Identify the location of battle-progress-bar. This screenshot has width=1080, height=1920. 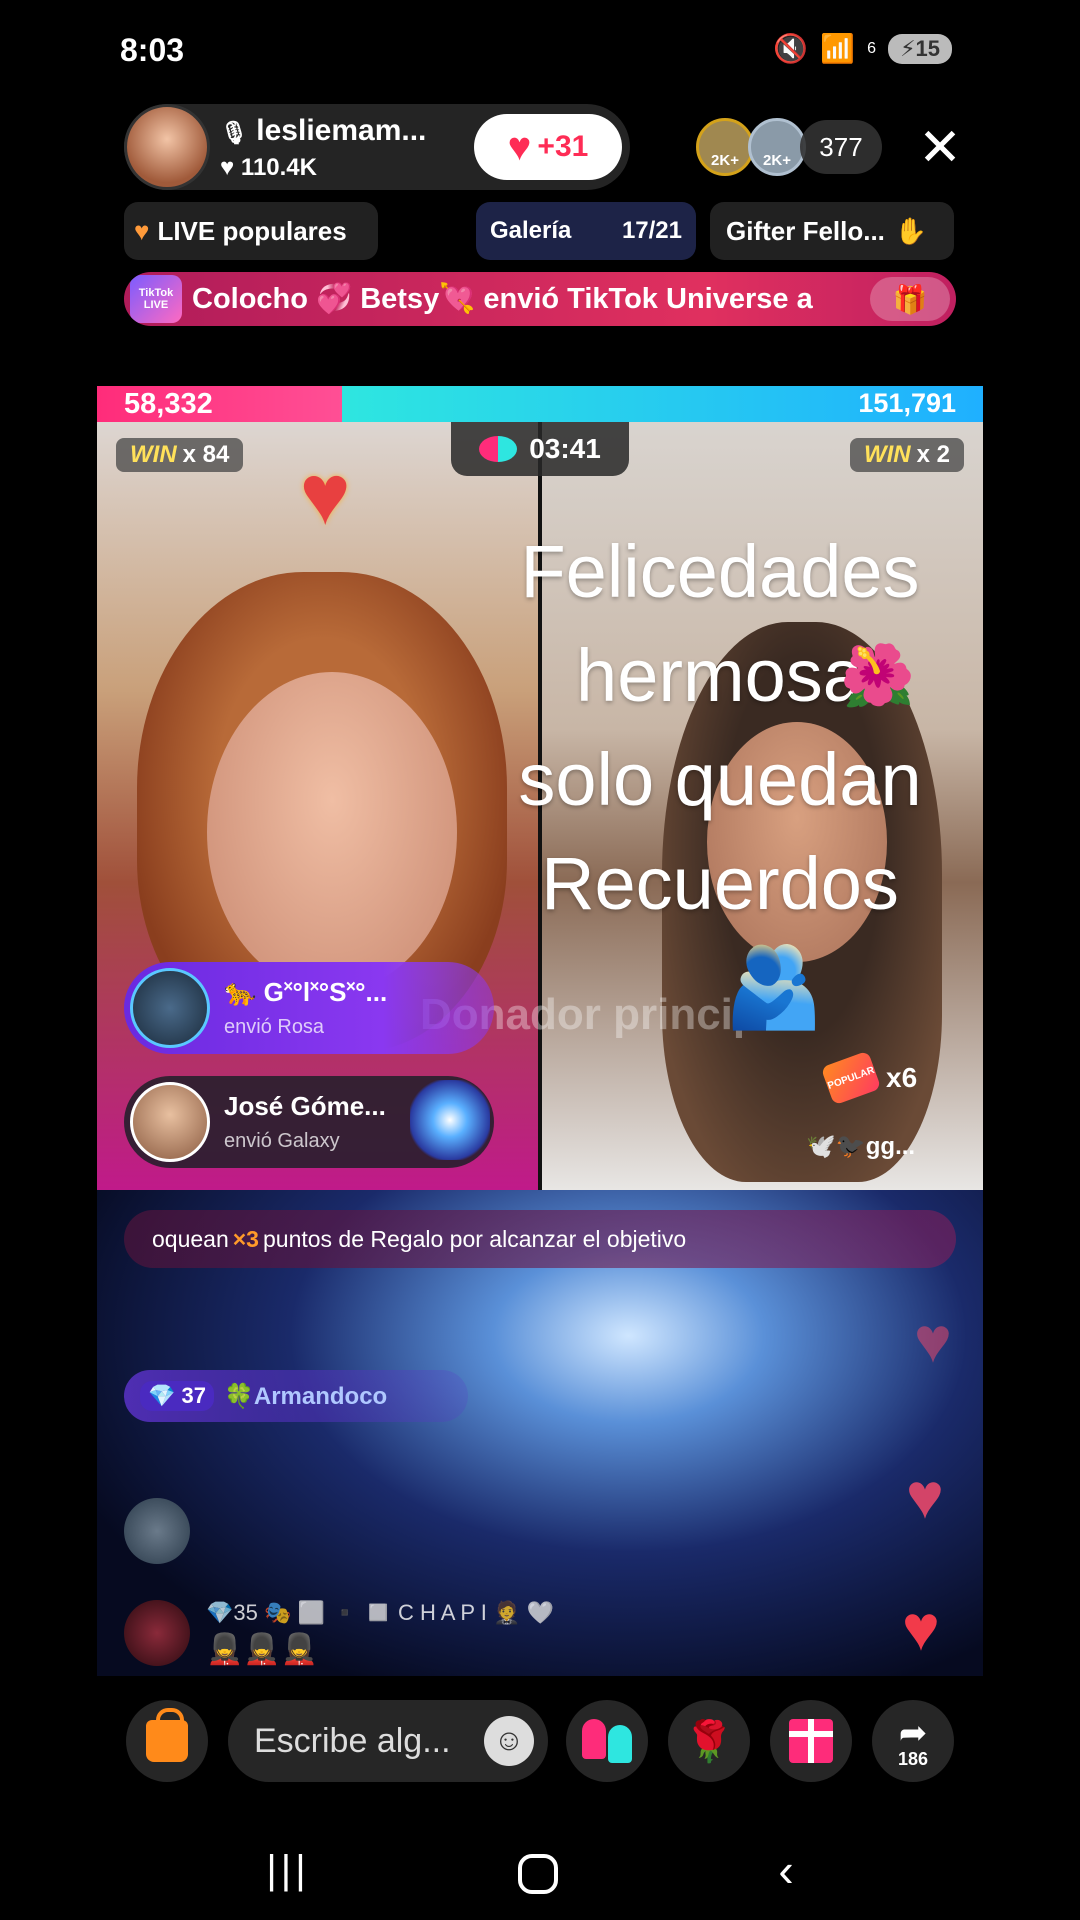
(540, 404).